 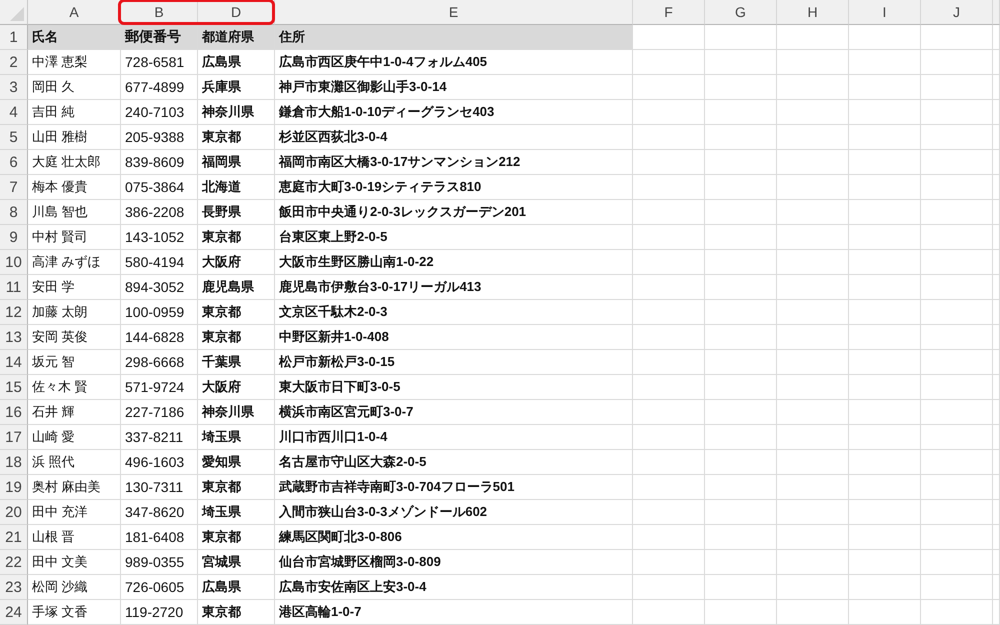 I want to click on table-cell: 高津 みずほ, so click(x=74, y=262).